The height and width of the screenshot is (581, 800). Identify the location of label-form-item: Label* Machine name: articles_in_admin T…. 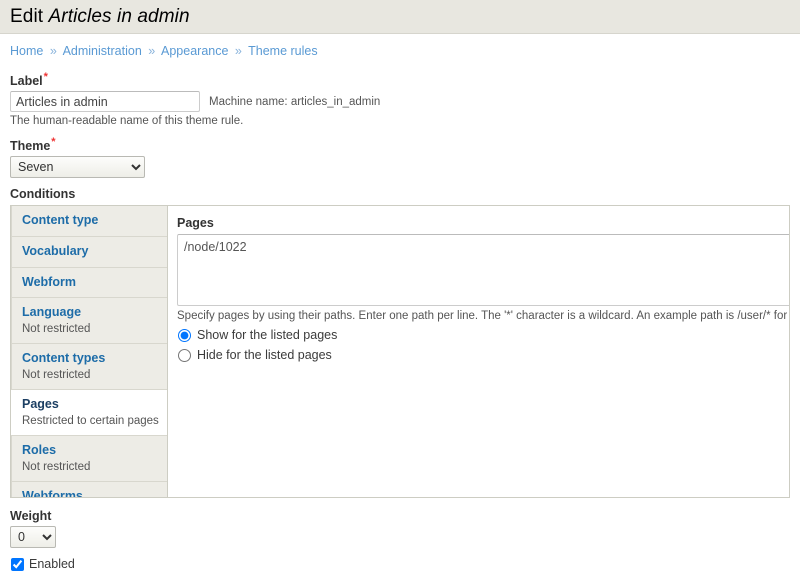
(400, 99).